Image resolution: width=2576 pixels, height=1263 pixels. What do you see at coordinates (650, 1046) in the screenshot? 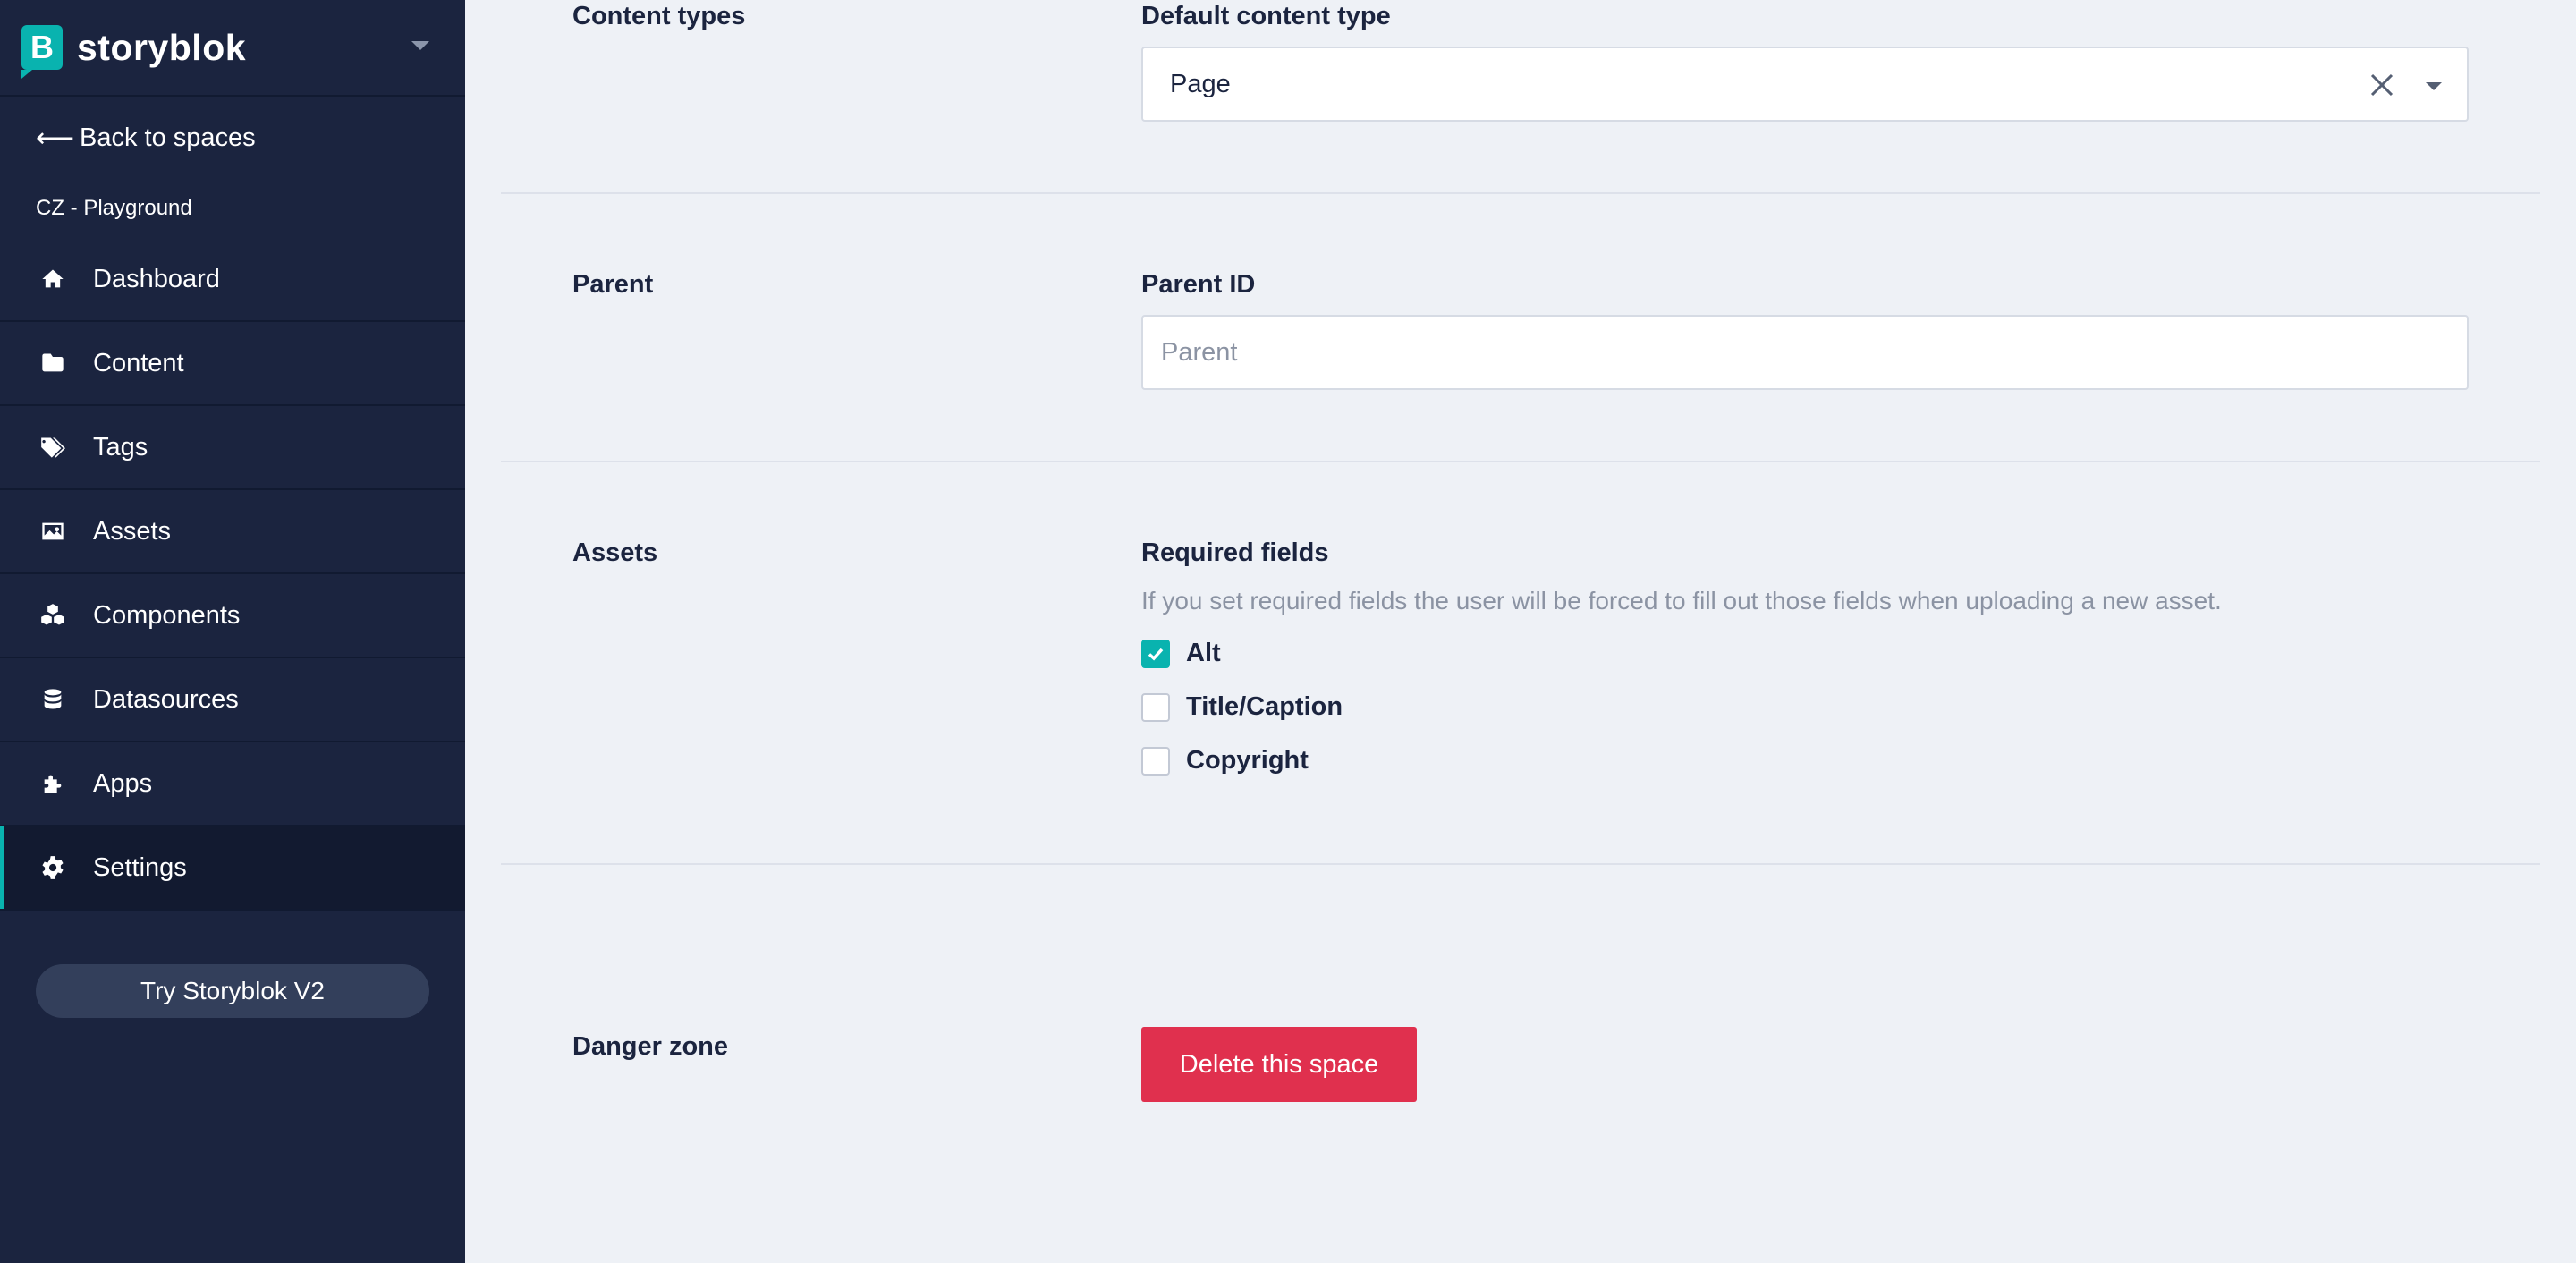
I see `danger-zone-section-label: Danger zone` at bounding box center [650, 1046].